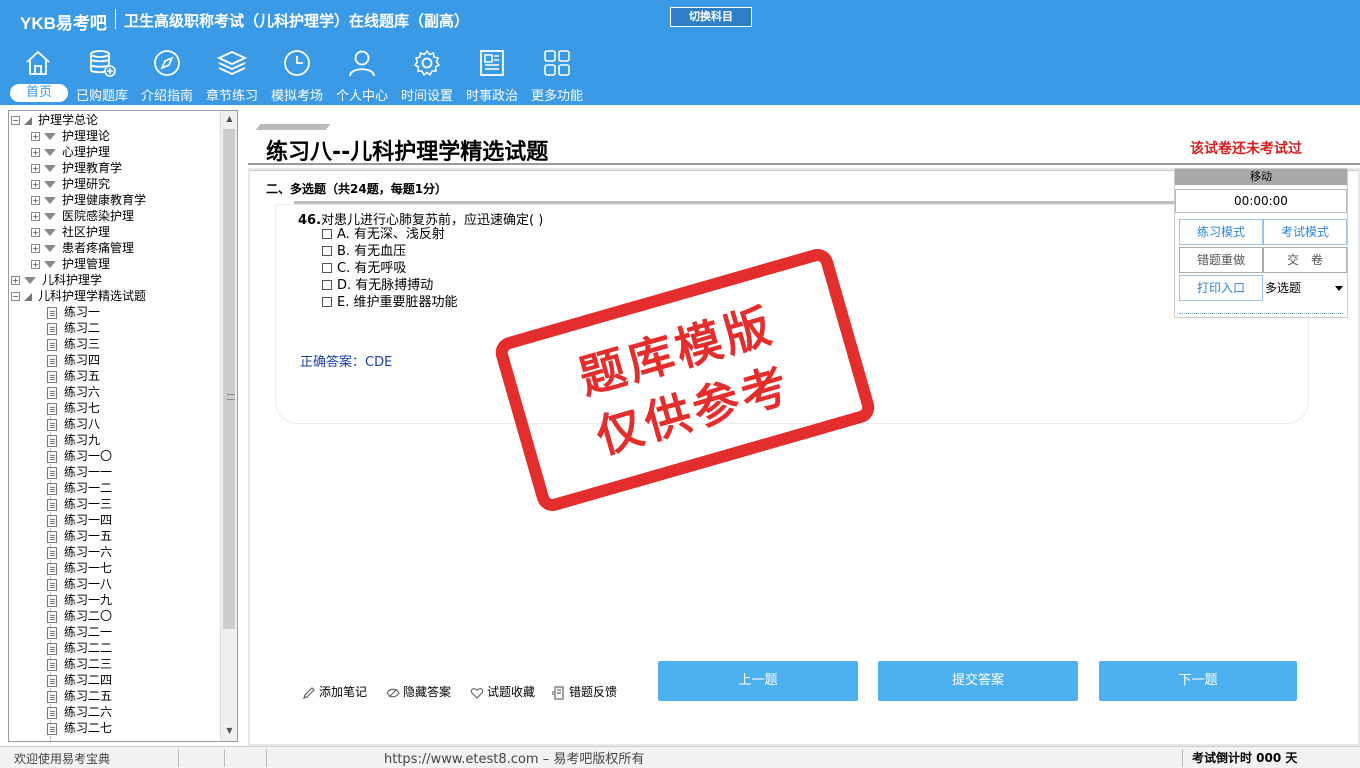  I want to click on scroll-up-icon: ▲, so click(229, 119).